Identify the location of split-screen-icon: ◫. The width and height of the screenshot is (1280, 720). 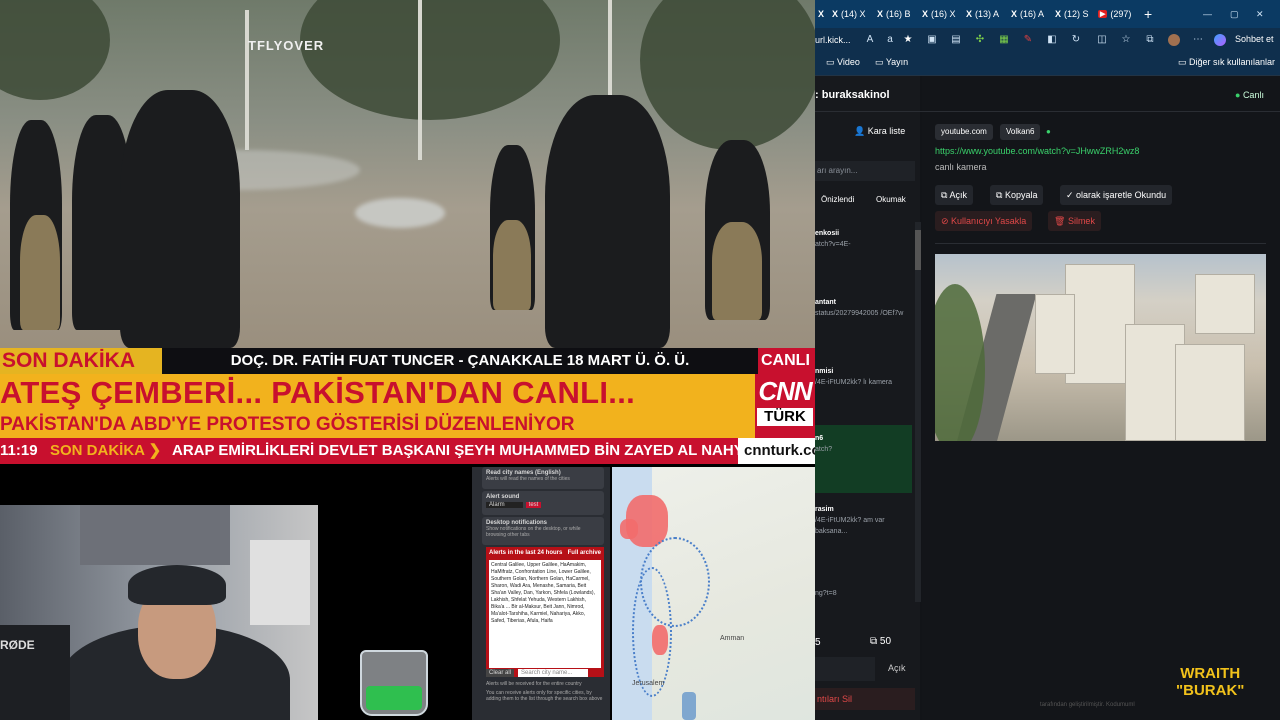
(1102, 40).